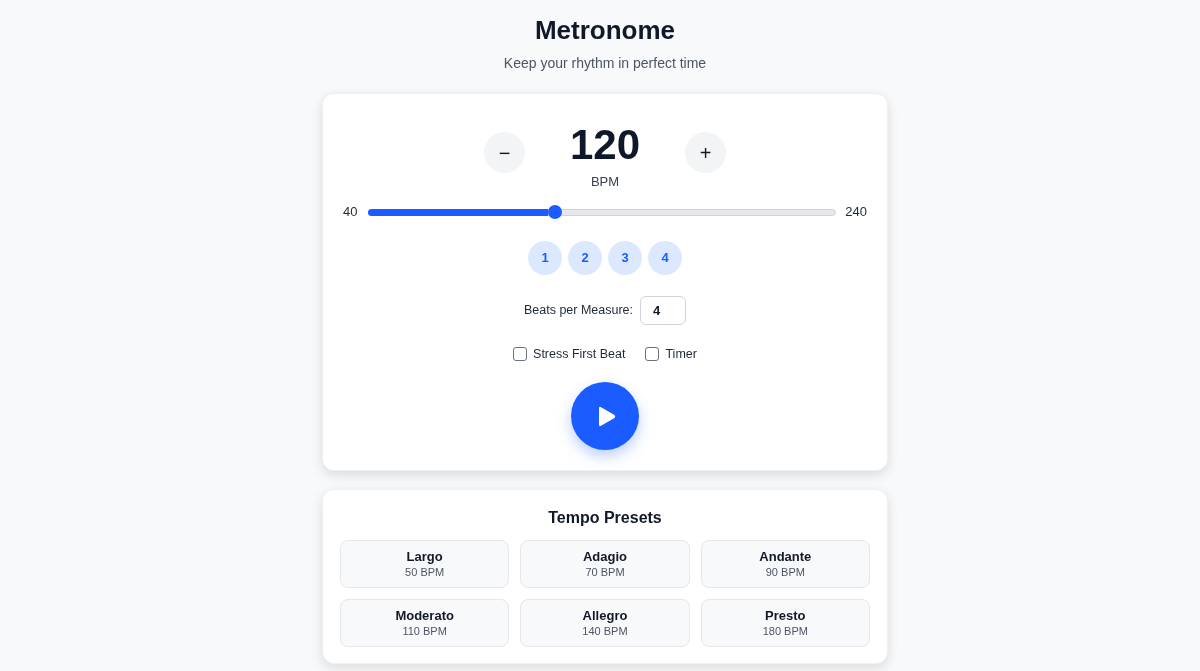 The image size is (1200, 671). I want to click on beat-indicator: 3, so click(625, 258).